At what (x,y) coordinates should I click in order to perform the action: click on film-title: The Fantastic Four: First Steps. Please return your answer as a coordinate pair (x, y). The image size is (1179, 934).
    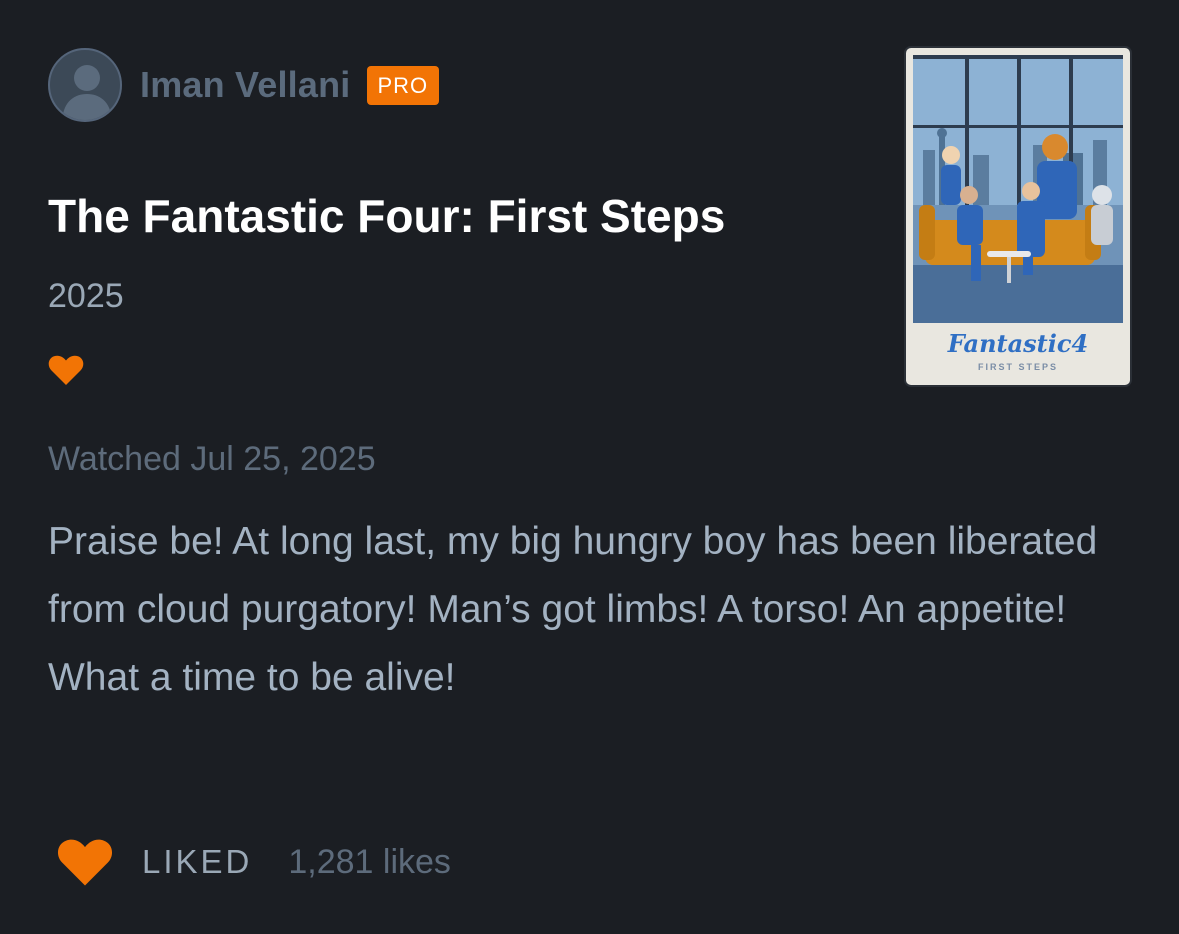
    Looking at the image, I should click on (386, 216).